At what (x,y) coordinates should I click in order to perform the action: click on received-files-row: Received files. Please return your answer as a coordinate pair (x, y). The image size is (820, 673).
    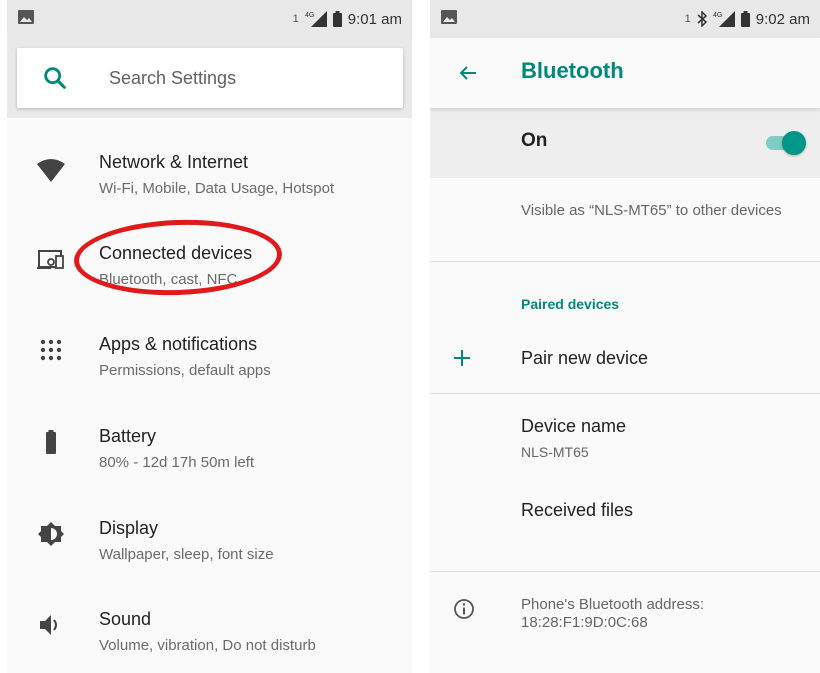
    Looking at the image, I should click on (625, 514).